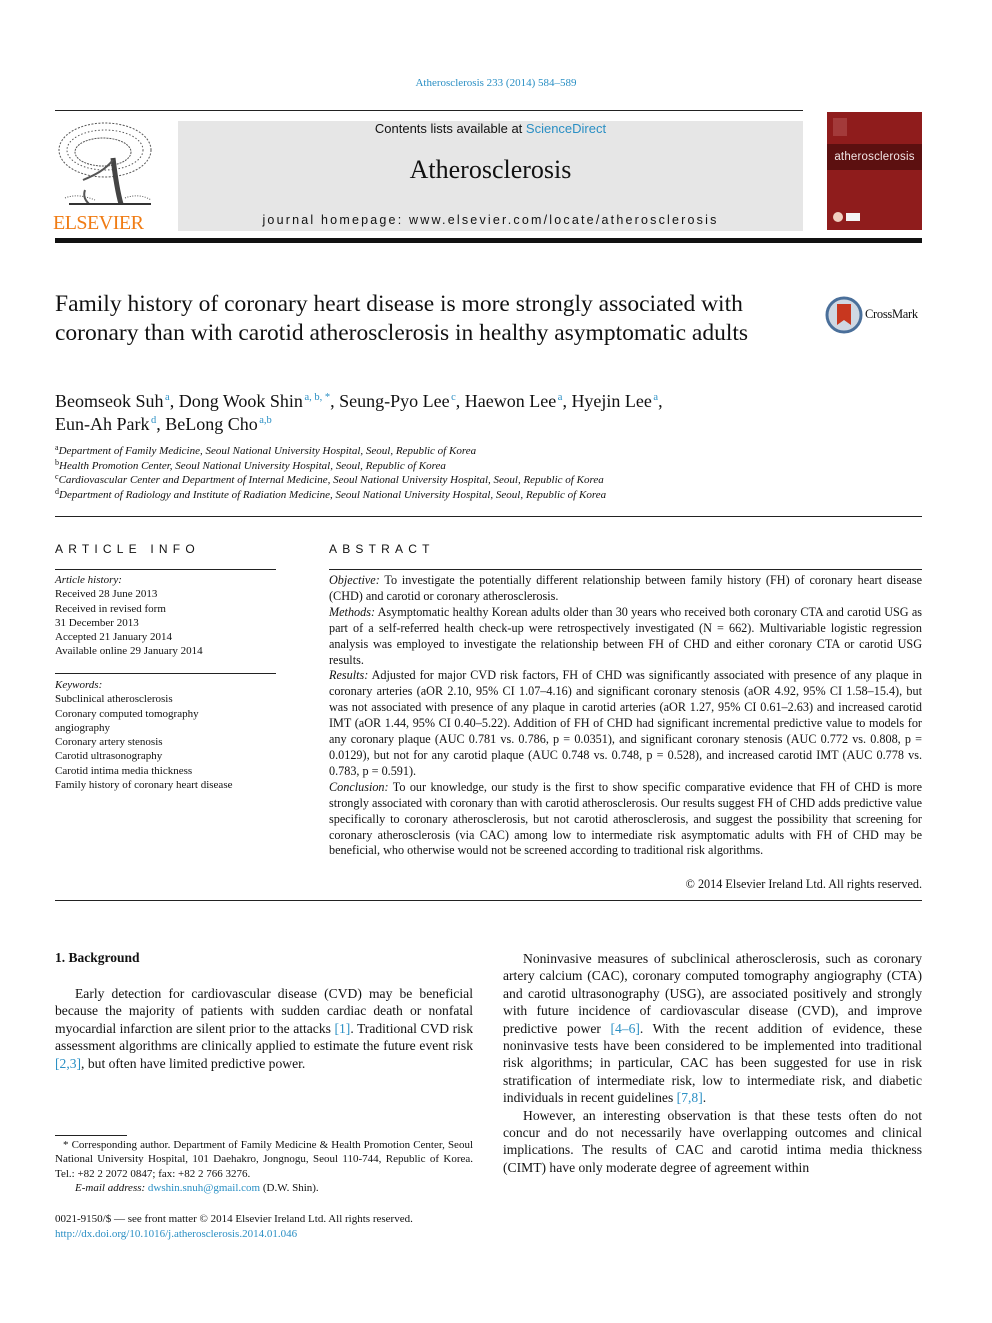 The image size is (992, 1323). I want to click on author-affil-link: a, b, *, so click(317, 397).